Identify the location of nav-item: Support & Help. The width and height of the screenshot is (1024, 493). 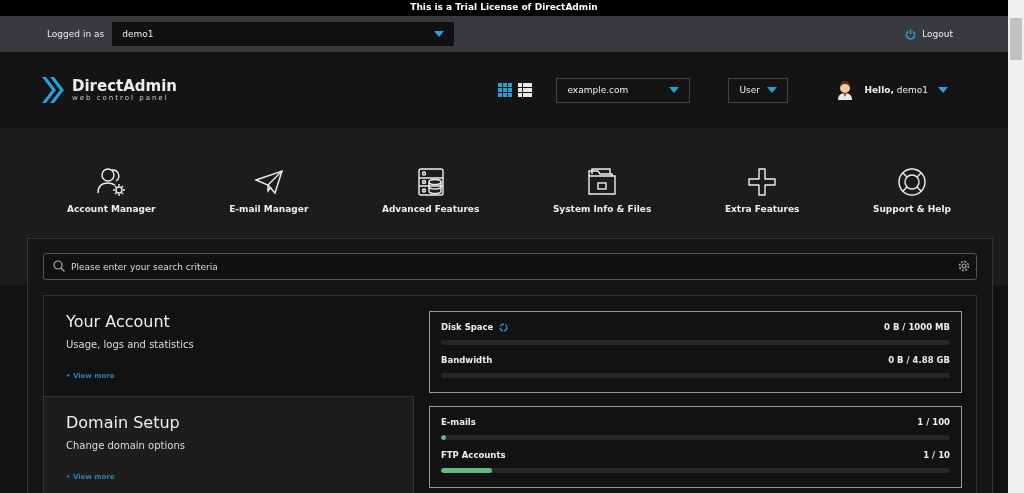
(911, 190).